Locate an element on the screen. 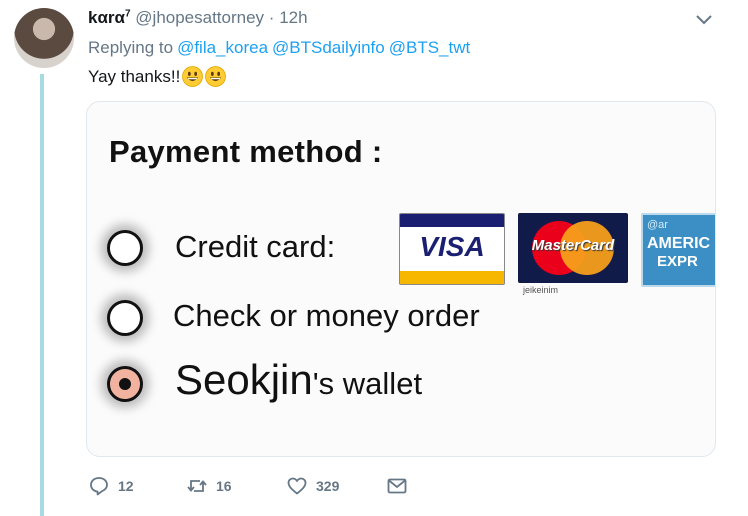 The width and height of the screenshot is (748, 516). heart-icon is located at coordinates (297, 486).